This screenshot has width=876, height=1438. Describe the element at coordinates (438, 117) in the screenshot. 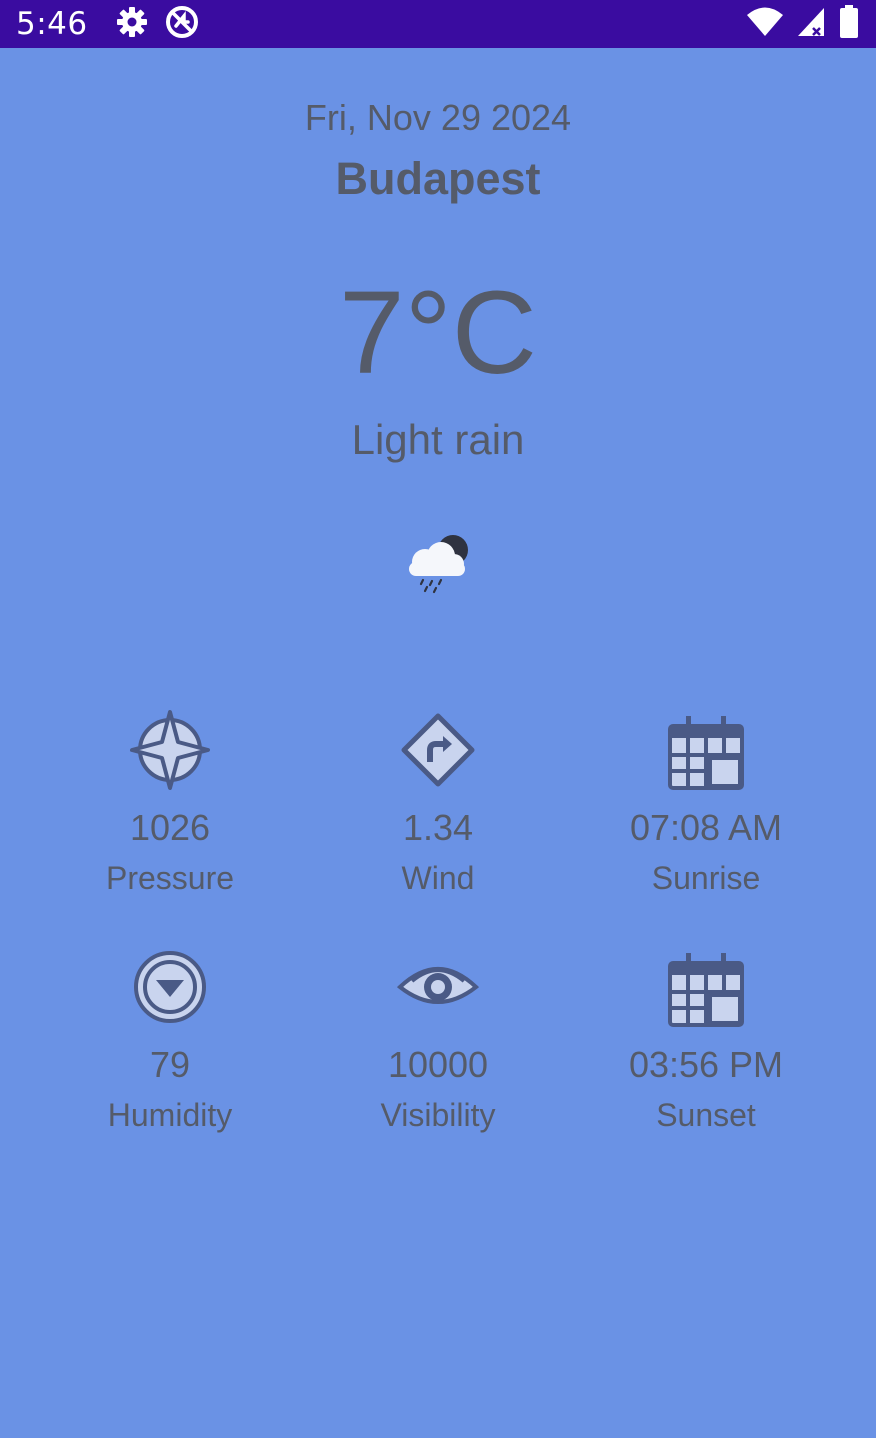

I see `date-label: Fri, Nov 29 2024` at that location.